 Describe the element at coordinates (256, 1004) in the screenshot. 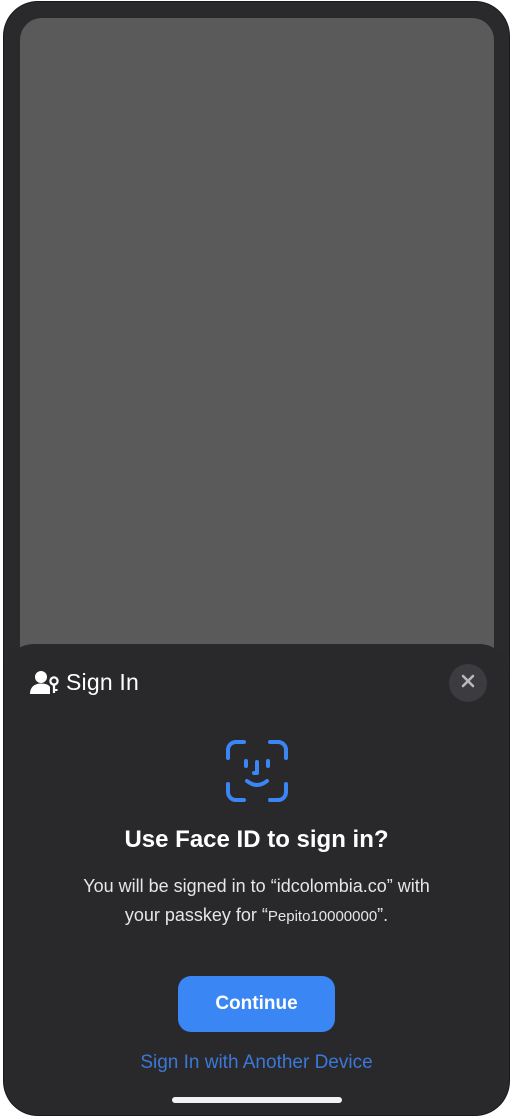

I see `continue-button: Continue` at that location.